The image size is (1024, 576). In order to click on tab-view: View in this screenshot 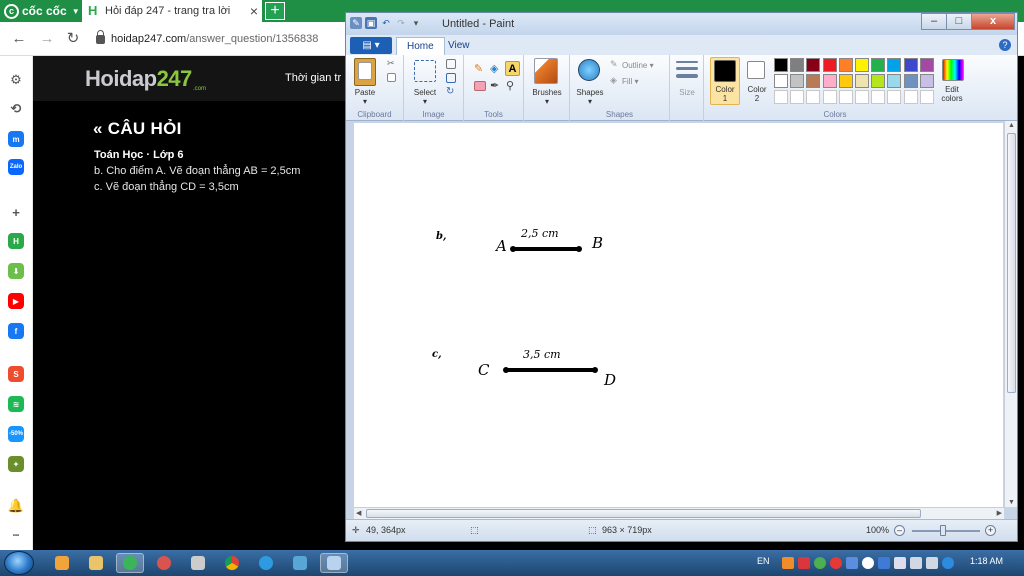, I will do `click(459, 46)`.